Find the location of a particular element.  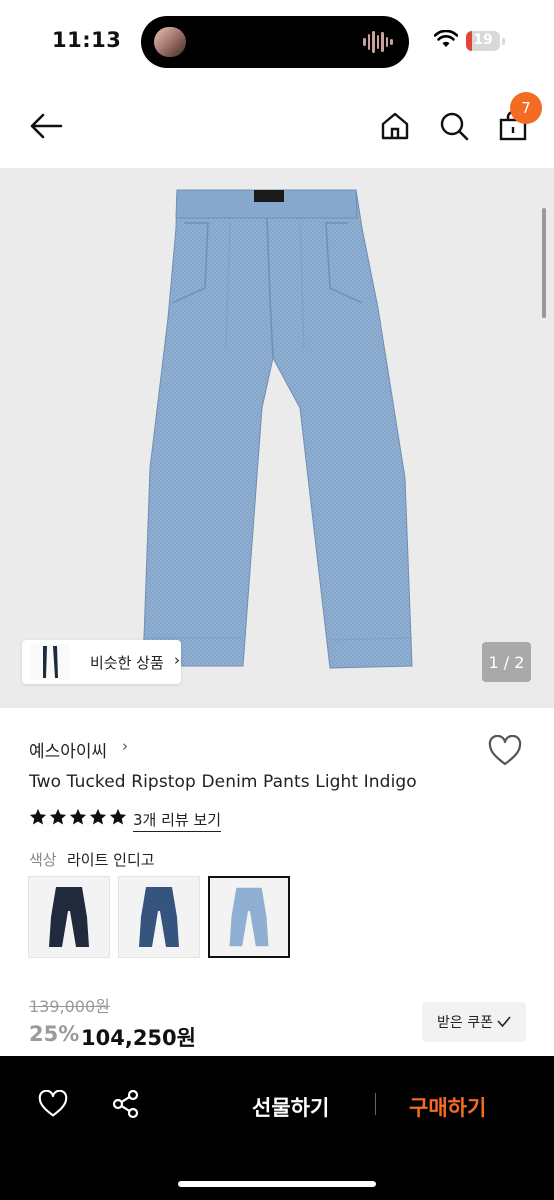

dynamic-island is located at coordinates (275, 42).